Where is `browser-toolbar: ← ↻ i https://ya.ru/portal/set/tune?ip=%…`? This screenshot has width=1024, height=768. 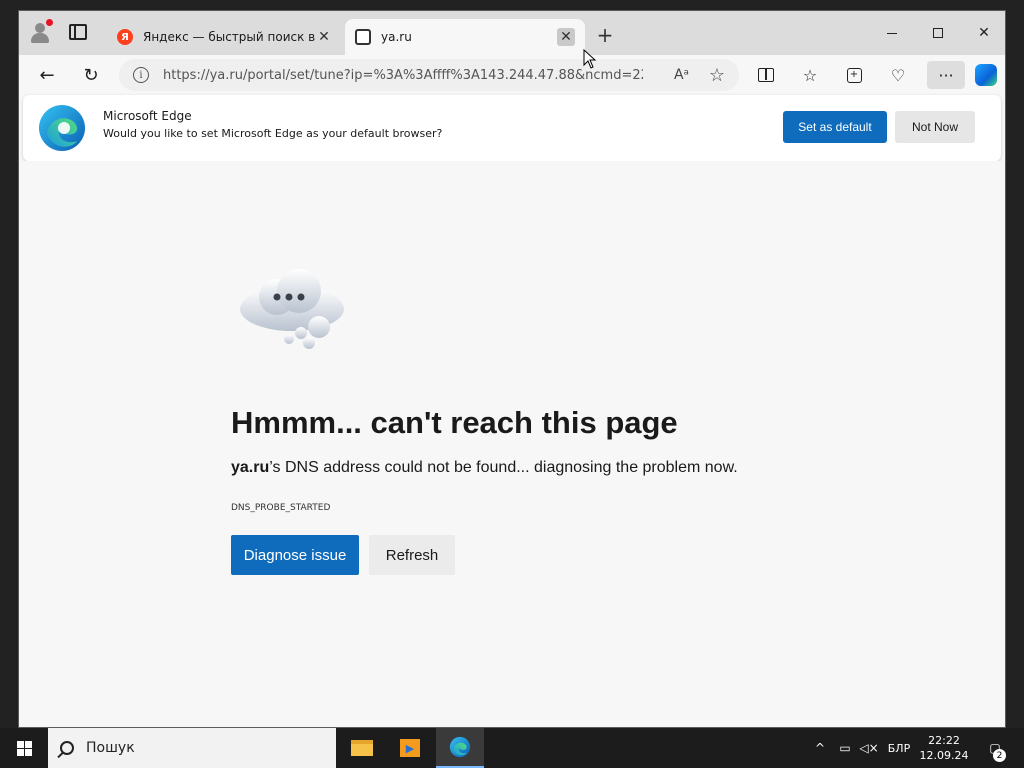 browser-toolbar: ← ↻ i https://ya.ru/portal/set/tune?ip=%… is located at coordinates (512, 75).